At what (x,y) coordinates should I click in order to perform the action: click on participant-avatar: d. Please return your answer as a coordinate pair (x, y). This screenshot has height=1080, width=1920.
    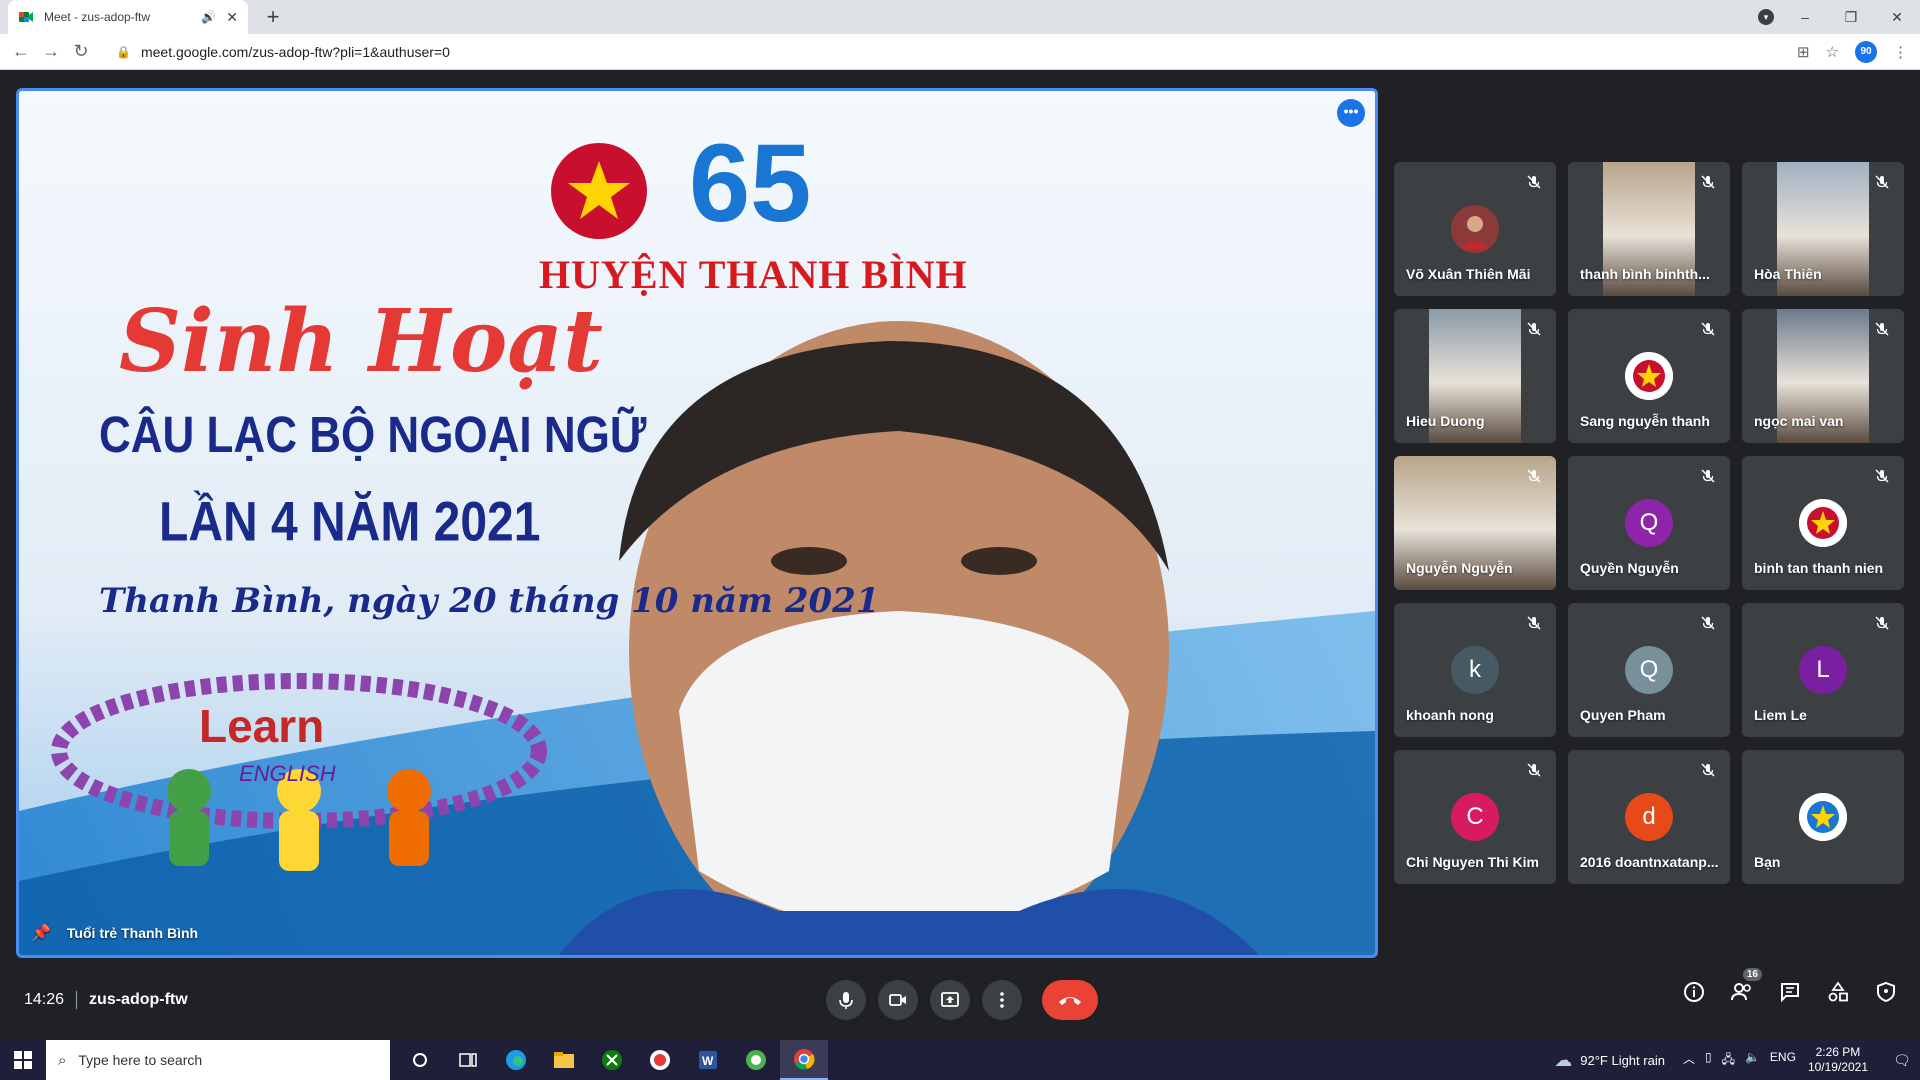
    Looking at the image, I should click on (1649, 817).